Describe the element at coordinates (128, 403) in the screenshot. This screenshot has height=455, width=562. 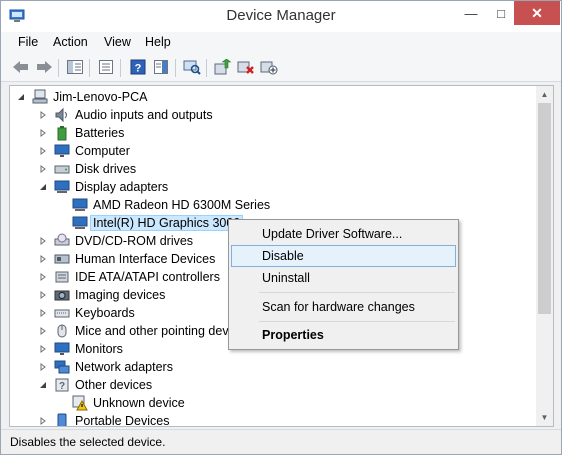
I see `tree-node-unknown-device: Unknown device` at that location.